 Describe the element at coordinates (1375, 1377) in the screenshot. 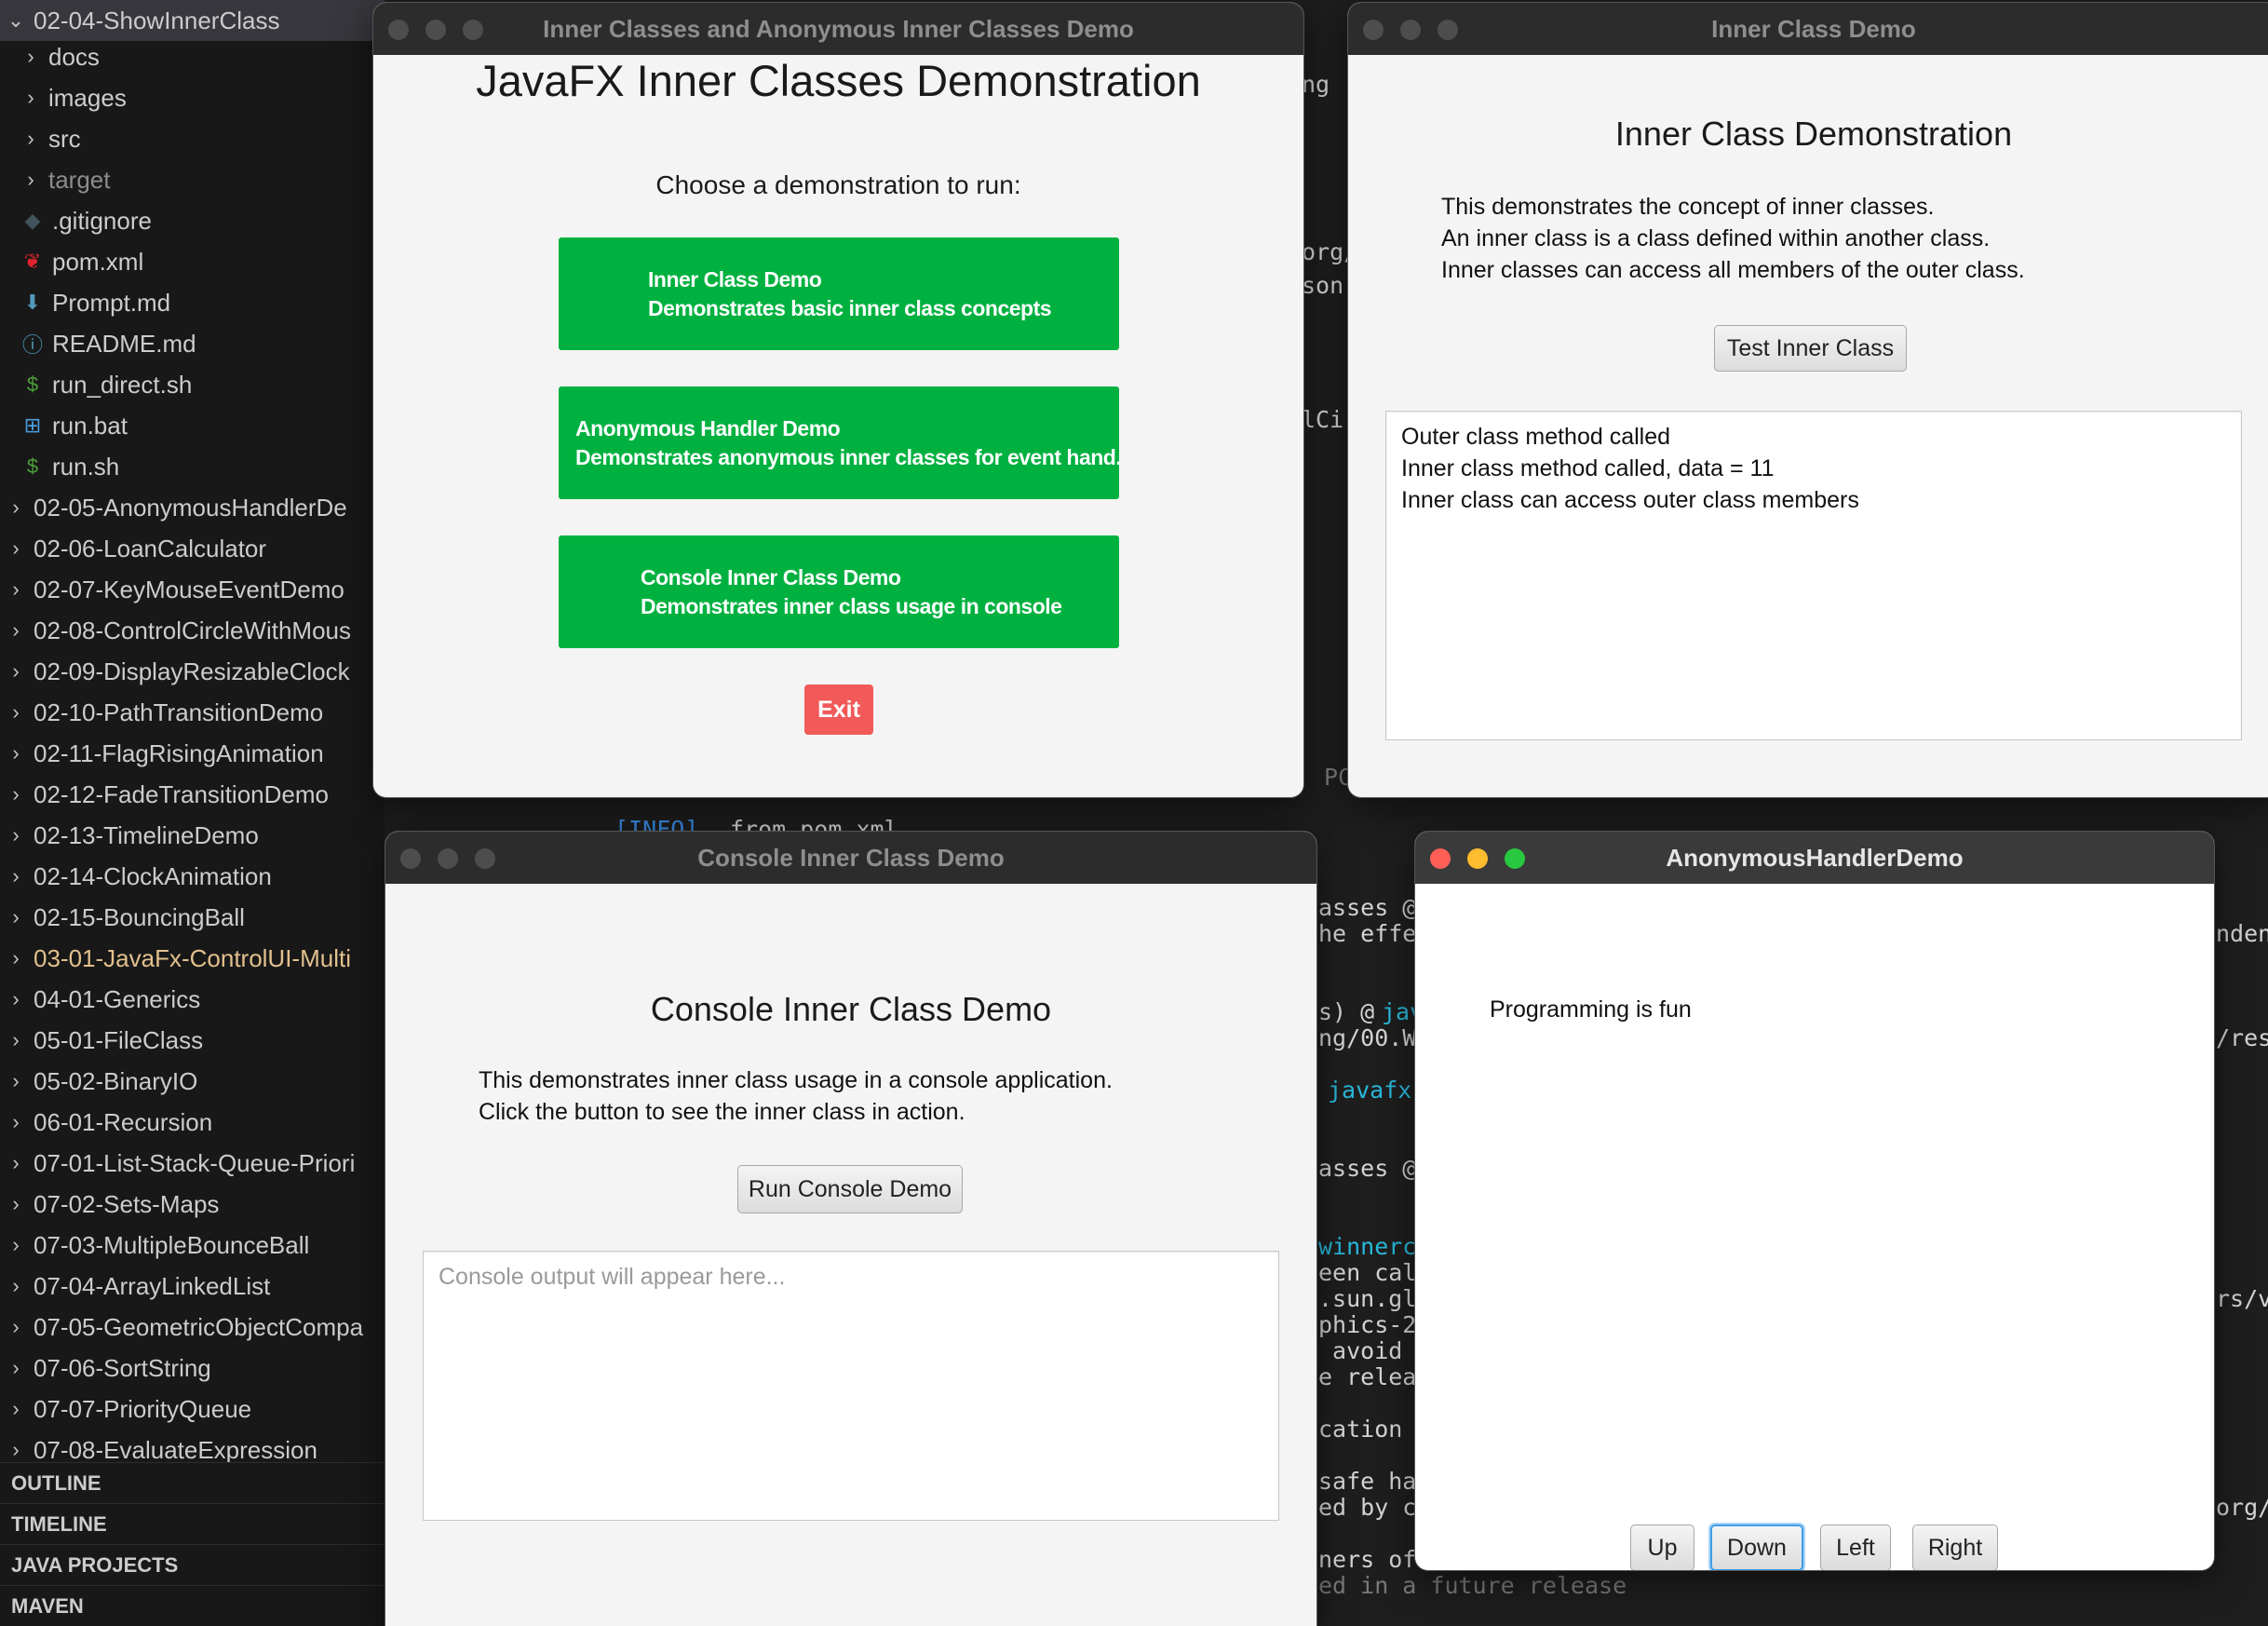

I see `terminal-text: e releas` at that location.